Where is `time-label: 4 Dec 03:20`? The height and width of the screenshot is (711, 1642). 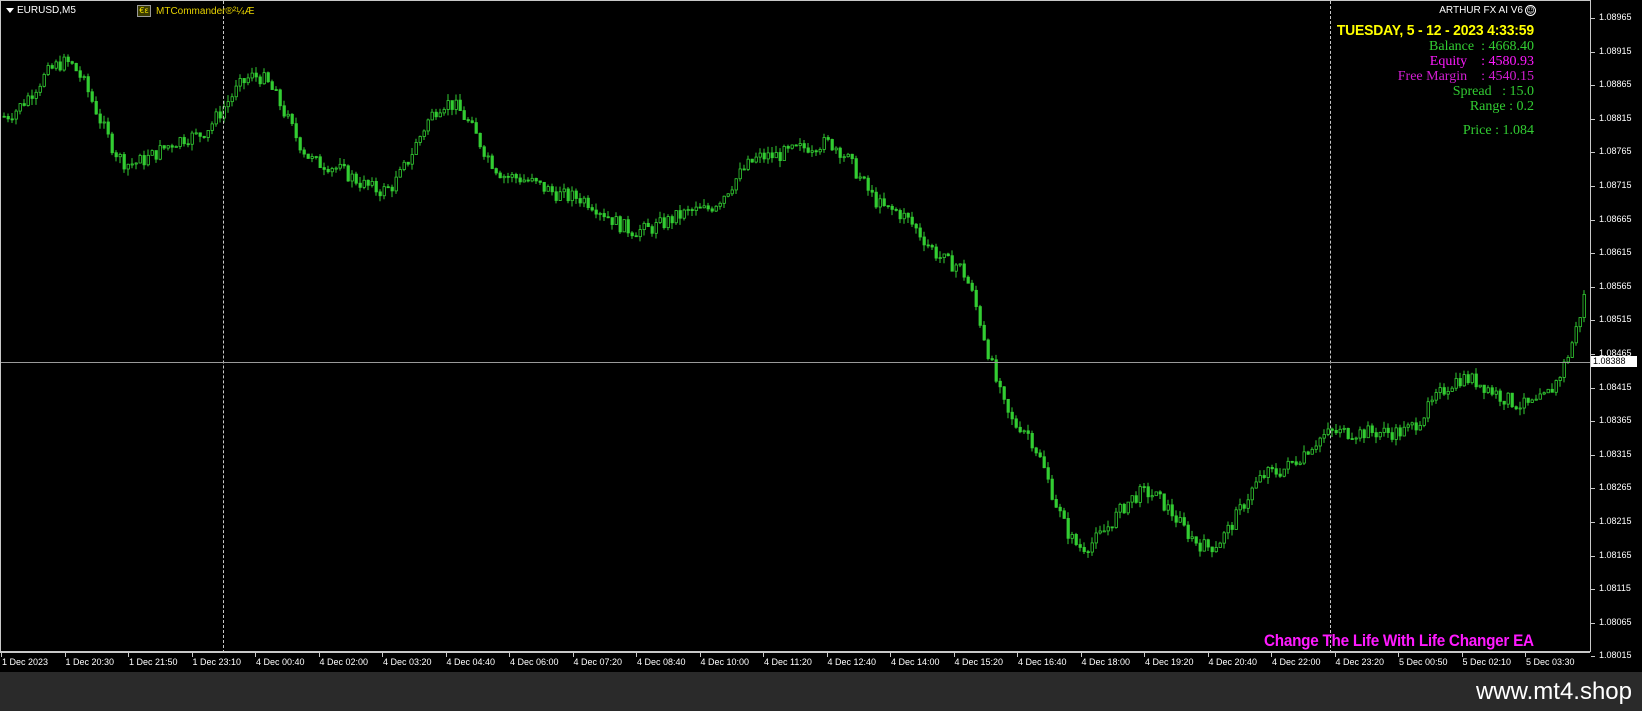
time-label: 4 Dec 03:20 is located at coordinates (407, 662).